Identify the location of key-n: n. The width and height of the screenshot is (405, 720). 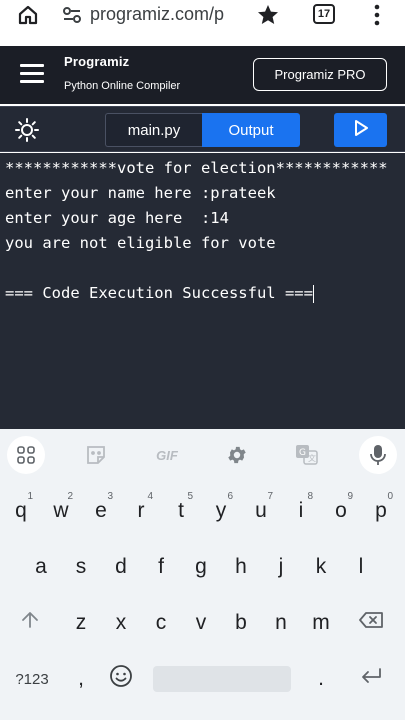
(281, 623).